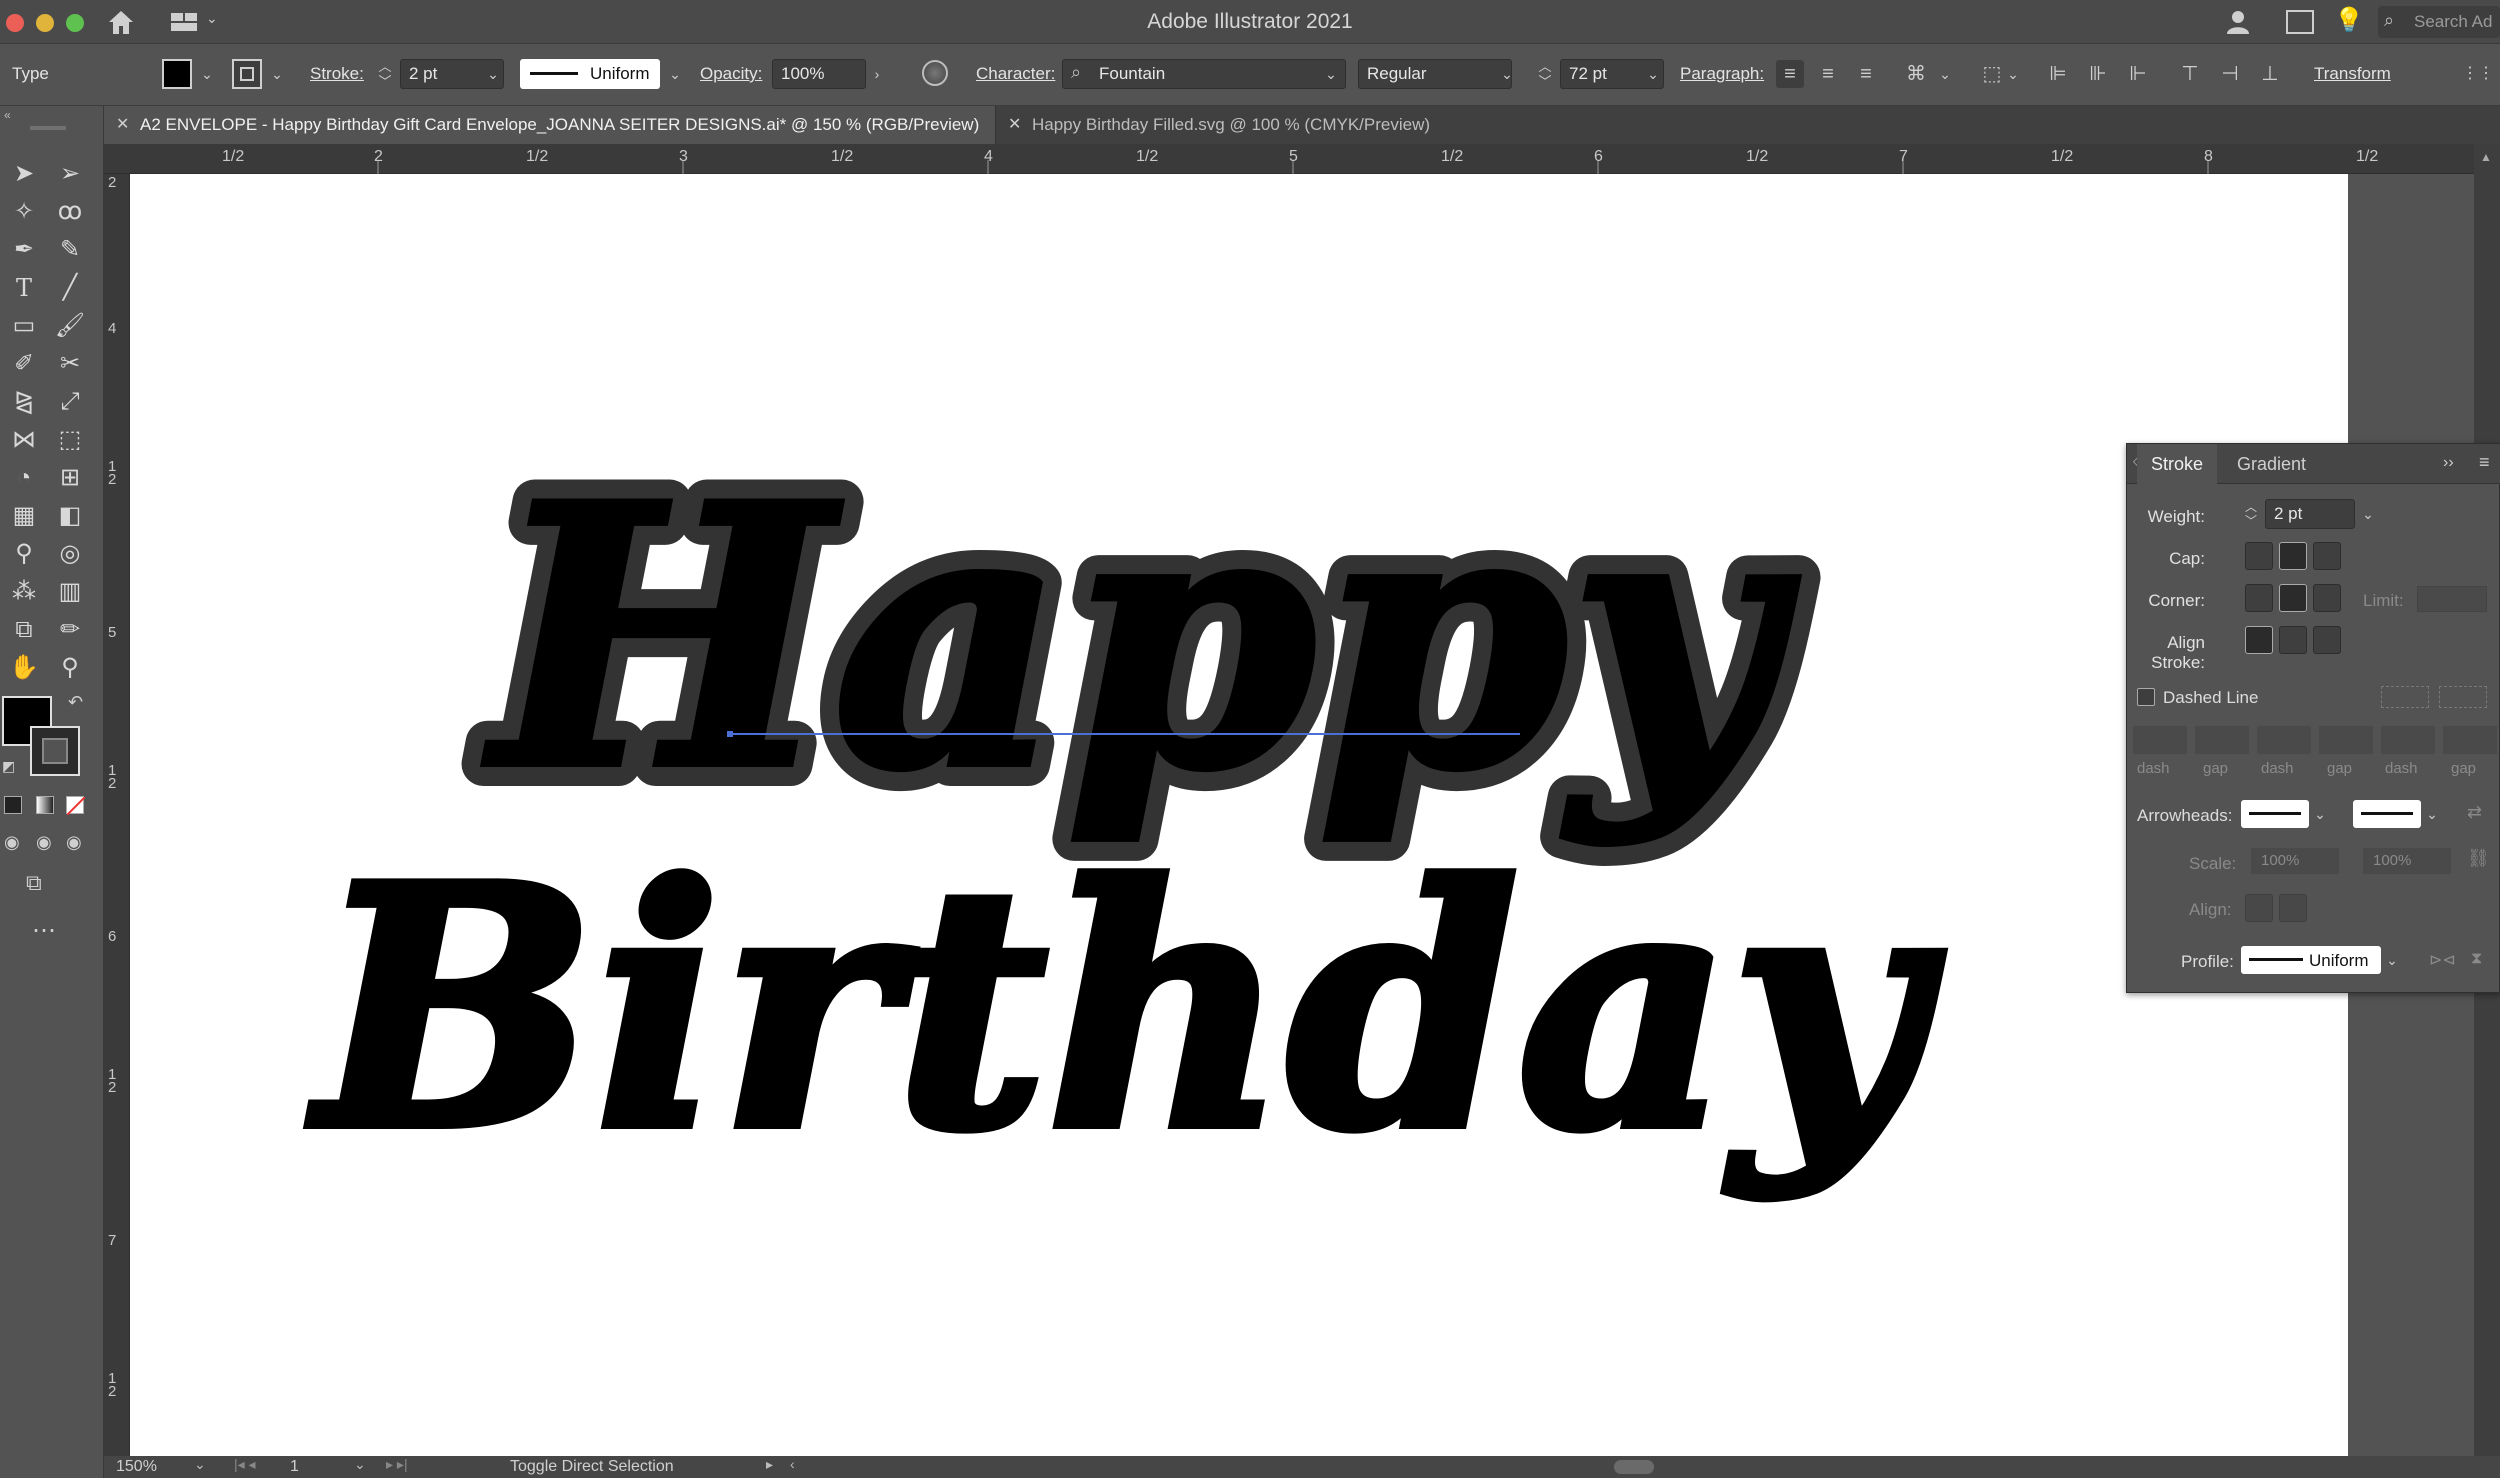 The image size is (2500, 1478). What do you see at coordinates (2478, 858) in the screenshot?
I see `link-scale-icon: ⛓` at bounding box center [2478, 858].